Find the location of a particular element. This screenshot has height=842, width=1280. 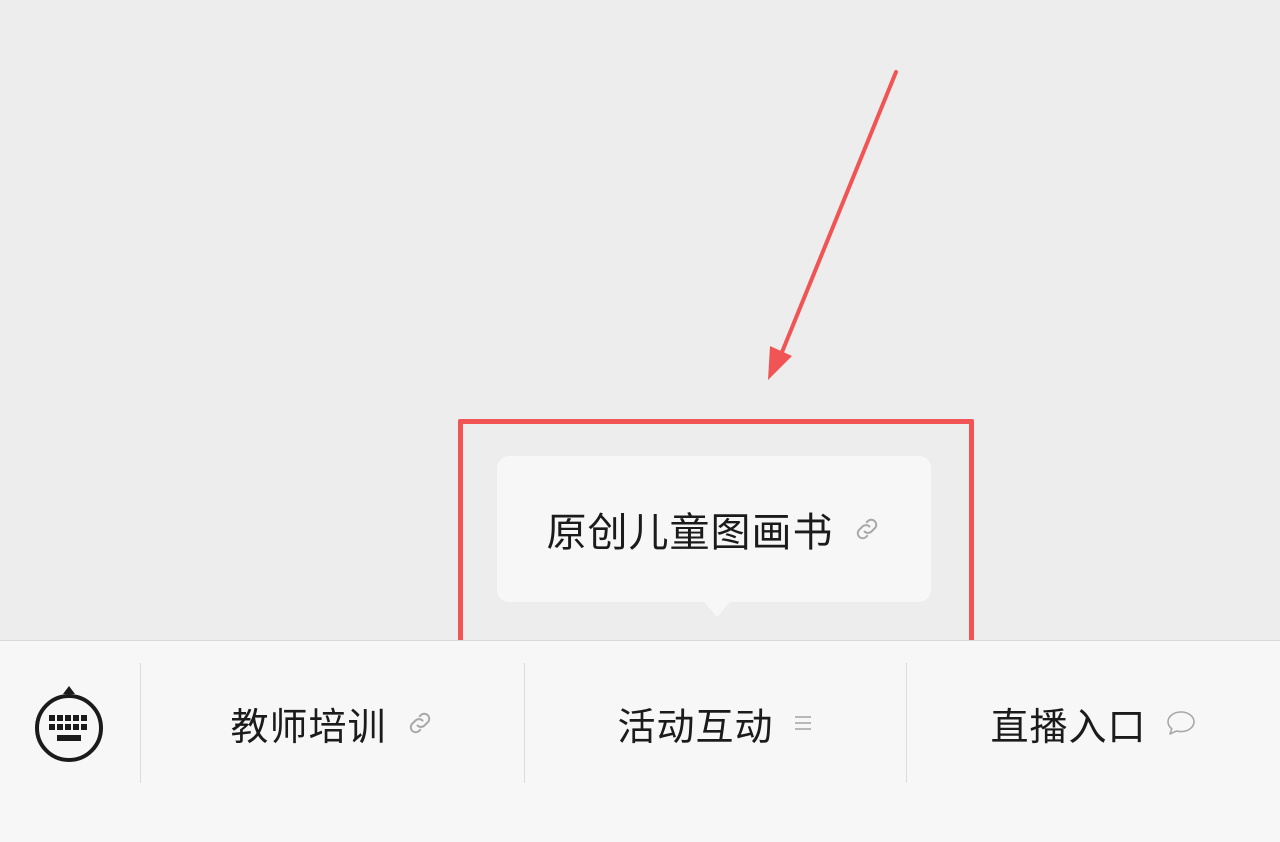

submenu-item-label: 原创儿童图画书 is located at coordinates (690, 529).